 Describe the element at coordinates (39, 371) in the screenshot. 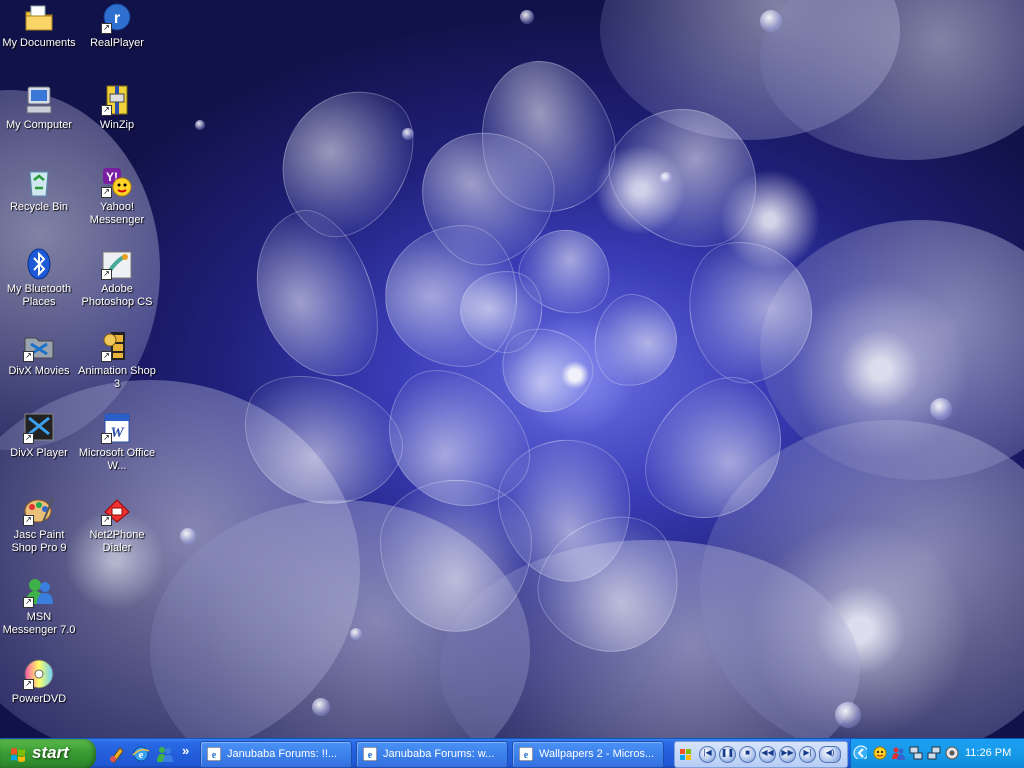

I see `desktop-icon-label: DivX Movies` at that location.